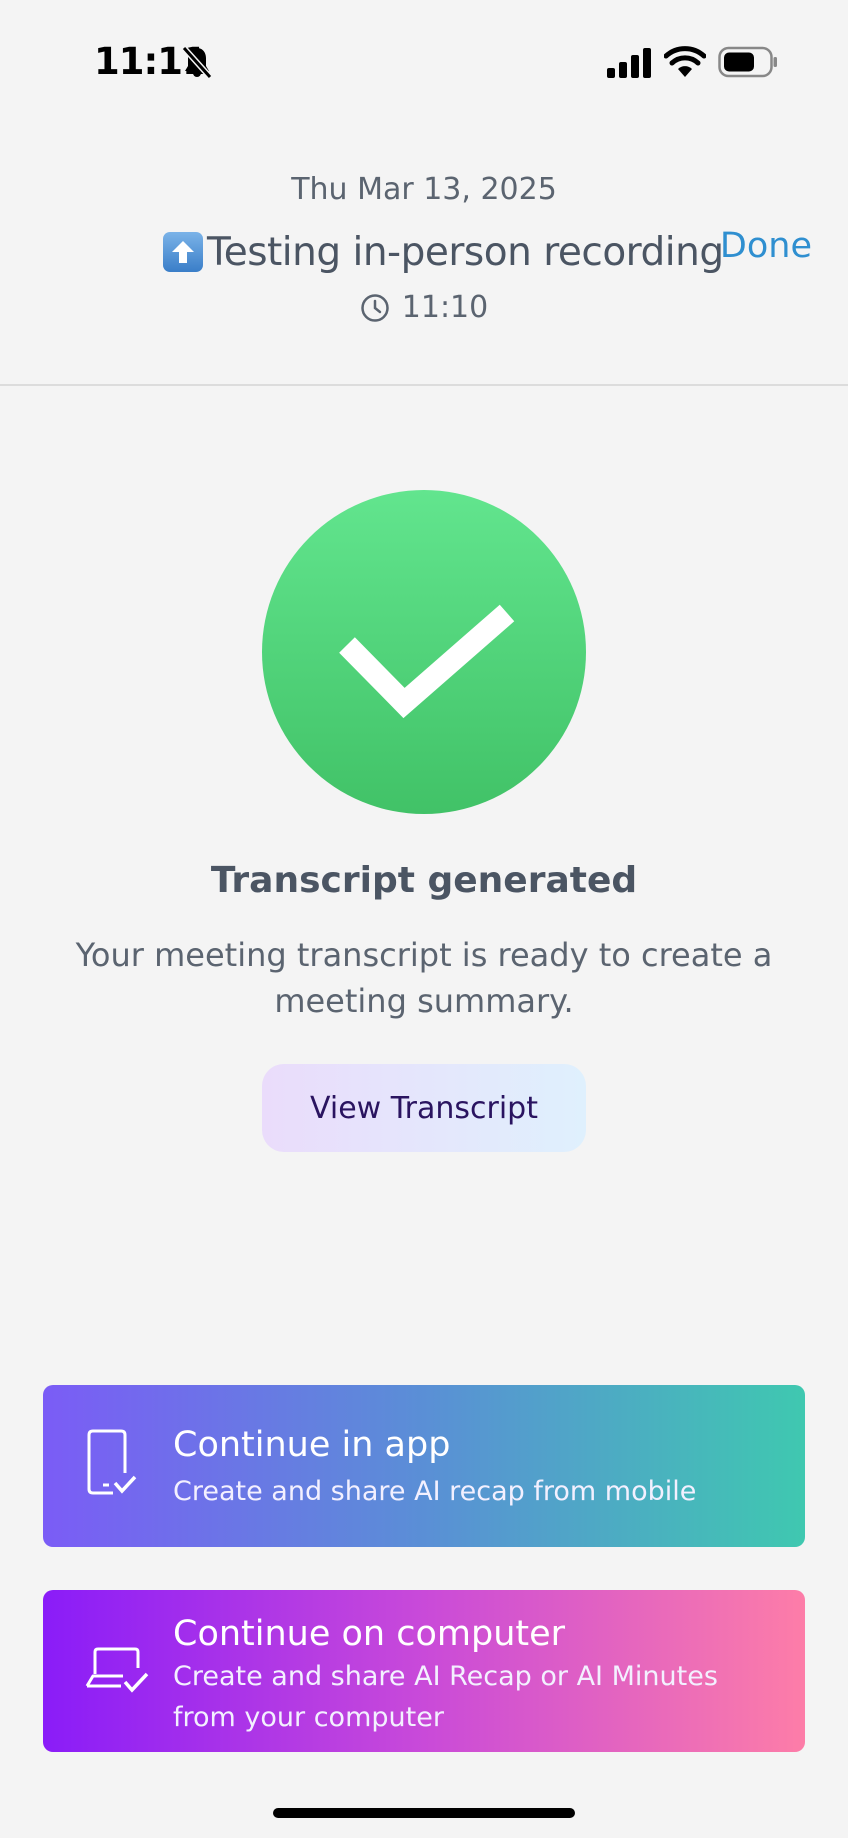 The image size is (848, 1838). Describe the element at coordinates (112, 1462) in the screenshot. I see `phone-check-icon` at that location.